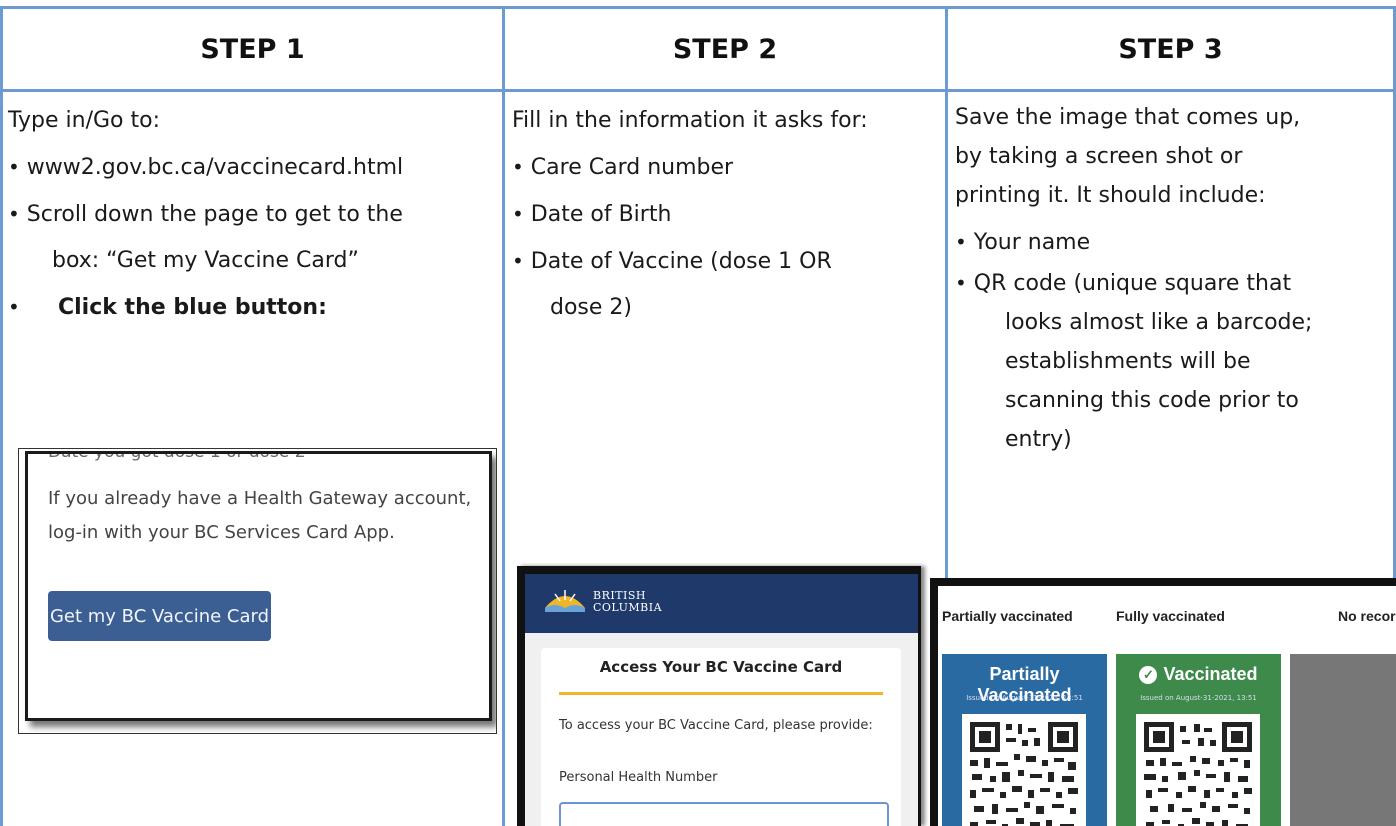  I want to click on vaccine-card-url: www2.gov.bc.ca/vaccinecard.html, so click(215, 167).